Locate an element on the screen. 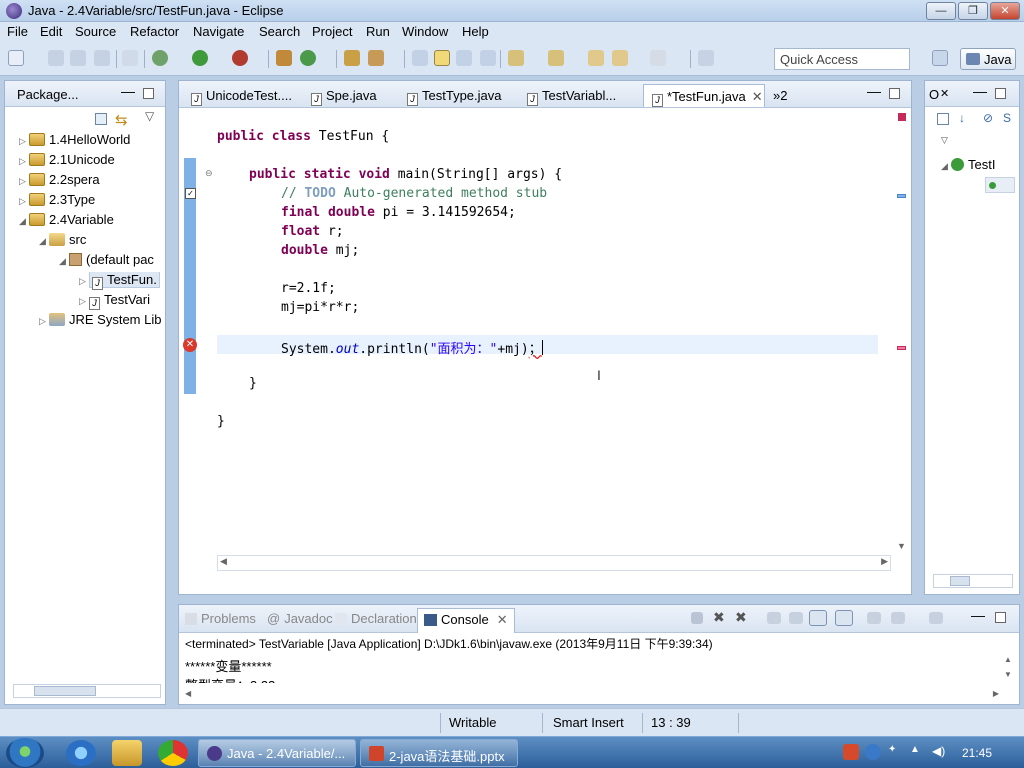 The height and width of the screenshot is (768, 1024). editor-tab: J TestType.java is located at coordinates (453, 95).